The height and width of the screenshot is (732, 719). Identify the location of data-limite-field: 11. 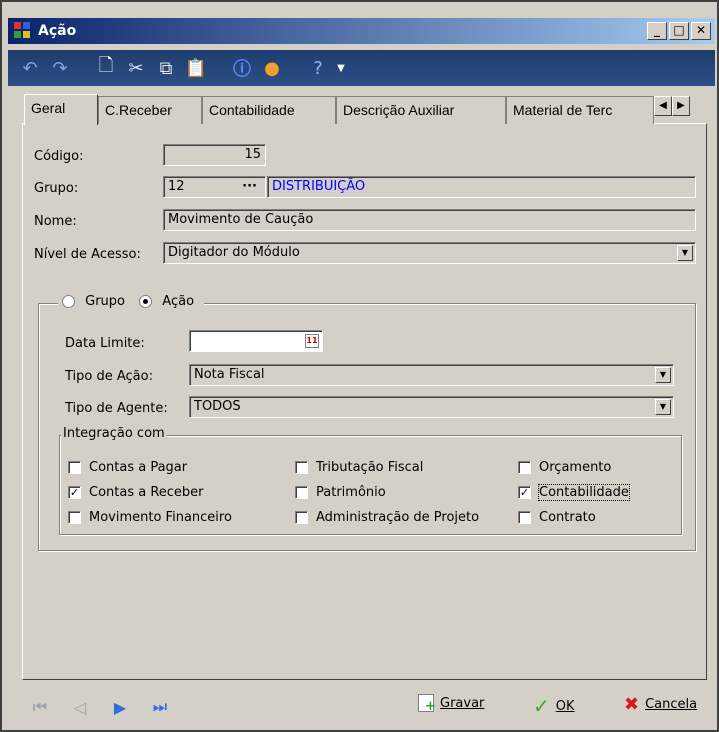
(256, 341).